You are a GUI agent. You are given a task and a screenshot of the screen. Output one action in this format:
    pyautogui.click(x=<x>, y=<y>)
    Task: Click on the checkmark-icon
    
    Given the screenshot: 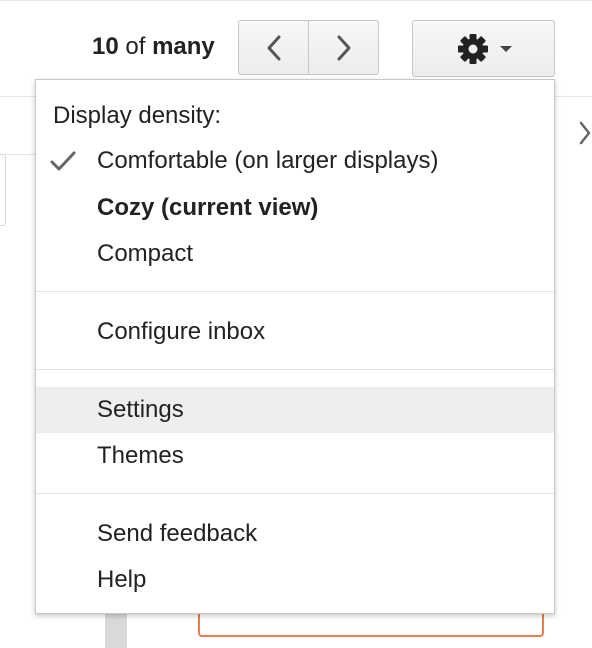 What is the action you would take?
    pyautogui.click(x=63, y=161)
    